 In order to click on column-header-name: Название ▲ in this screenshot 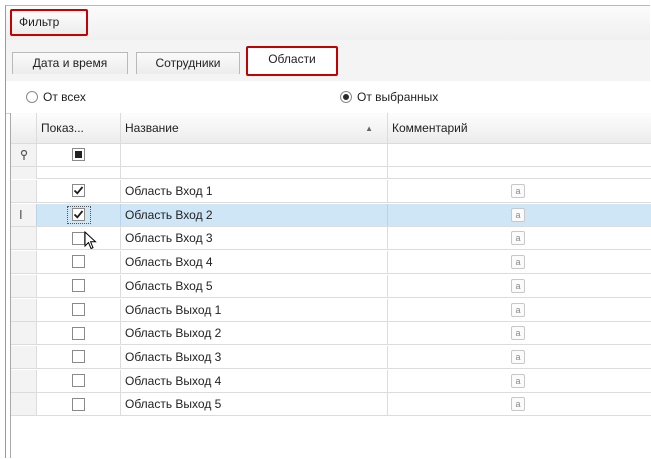, I will do `click(254, 128)`.